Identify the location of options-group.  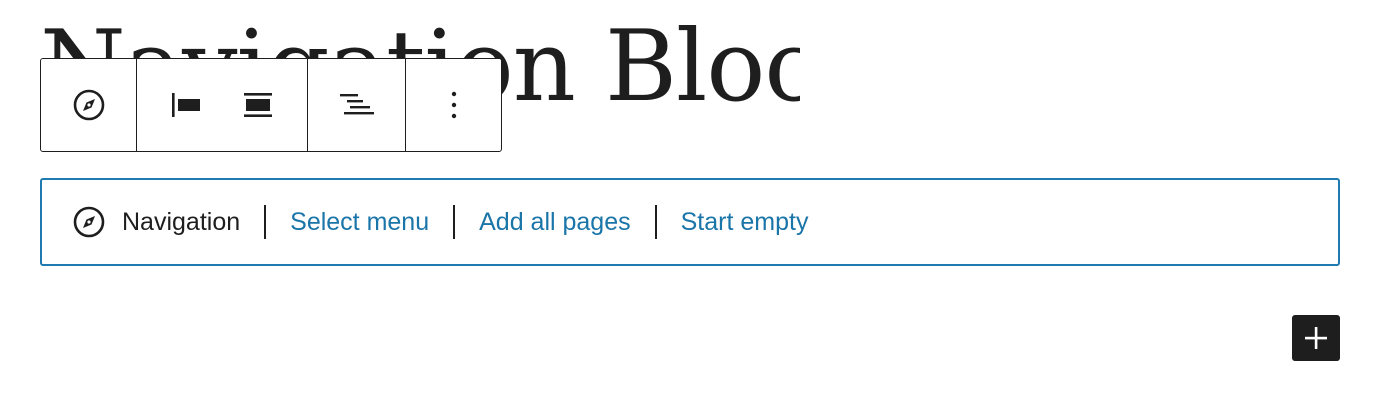
(453, 105).